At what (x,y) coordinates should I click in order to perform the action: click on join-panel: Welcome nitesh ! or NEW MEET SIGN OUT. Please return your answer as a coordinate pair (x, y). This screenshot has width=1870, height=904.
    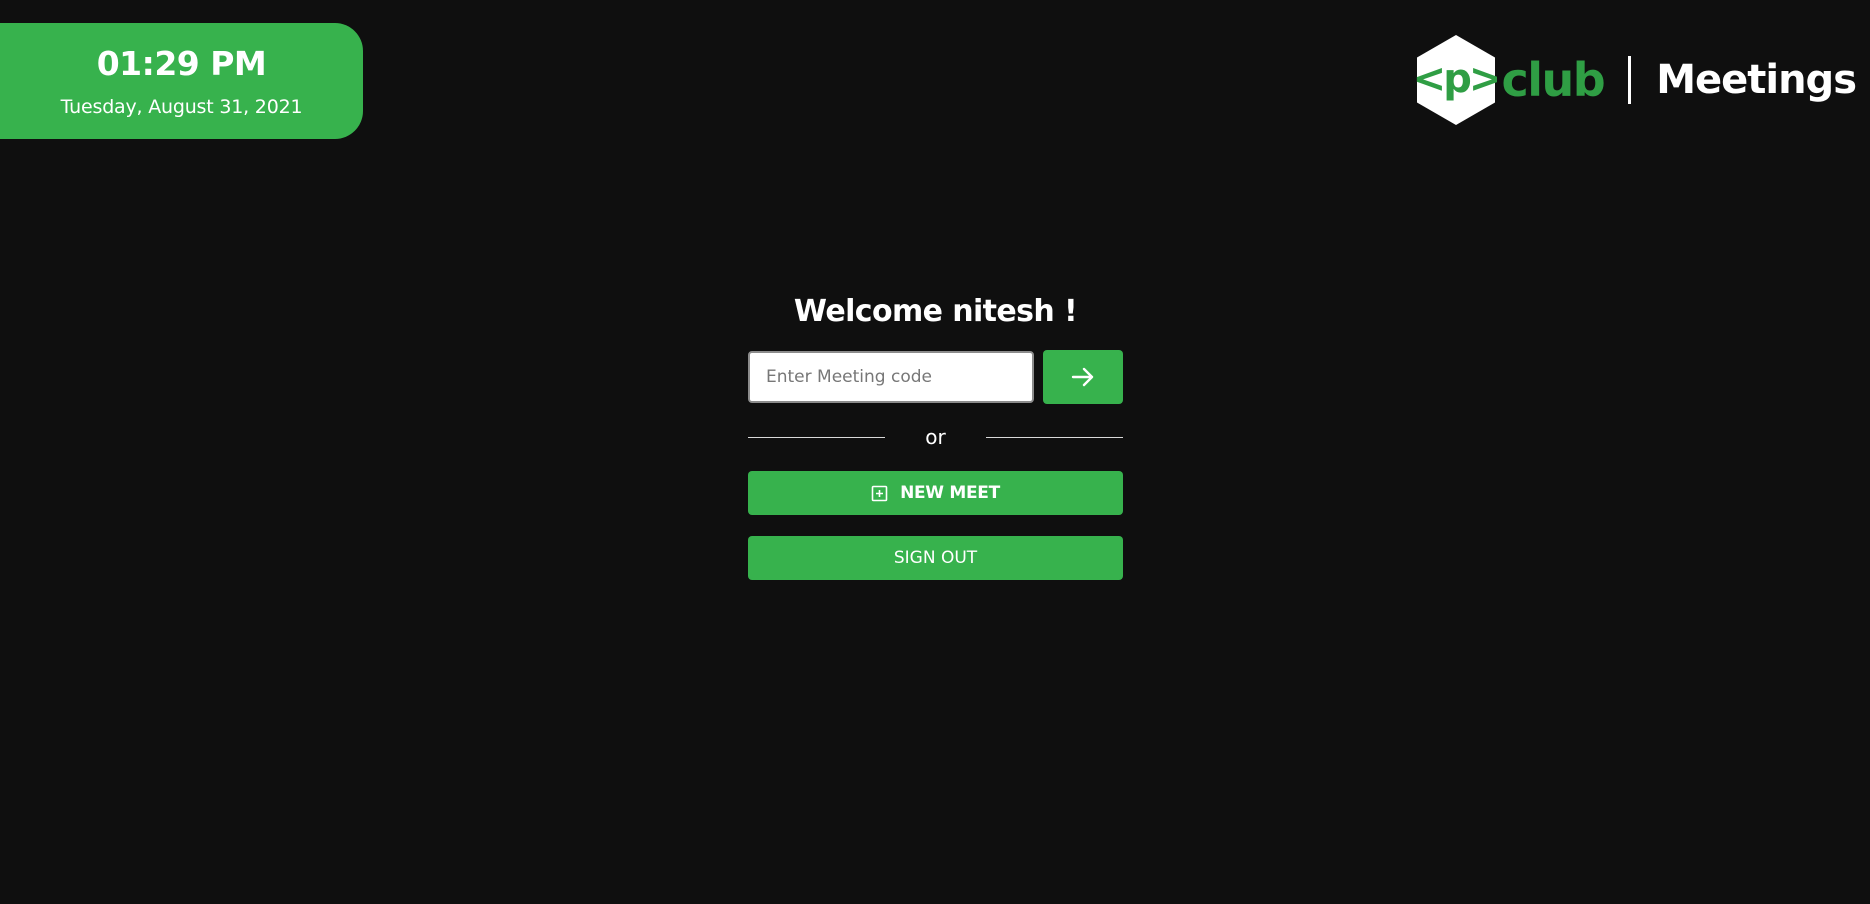
    Looking at the image, I should click on (935, 435).